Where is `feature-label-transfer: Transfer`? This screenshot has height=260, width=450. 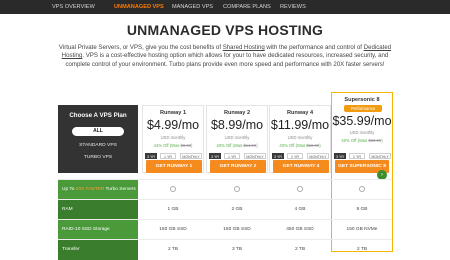
feature-label-transfer: Transfer is located at coordinates (98, 250).